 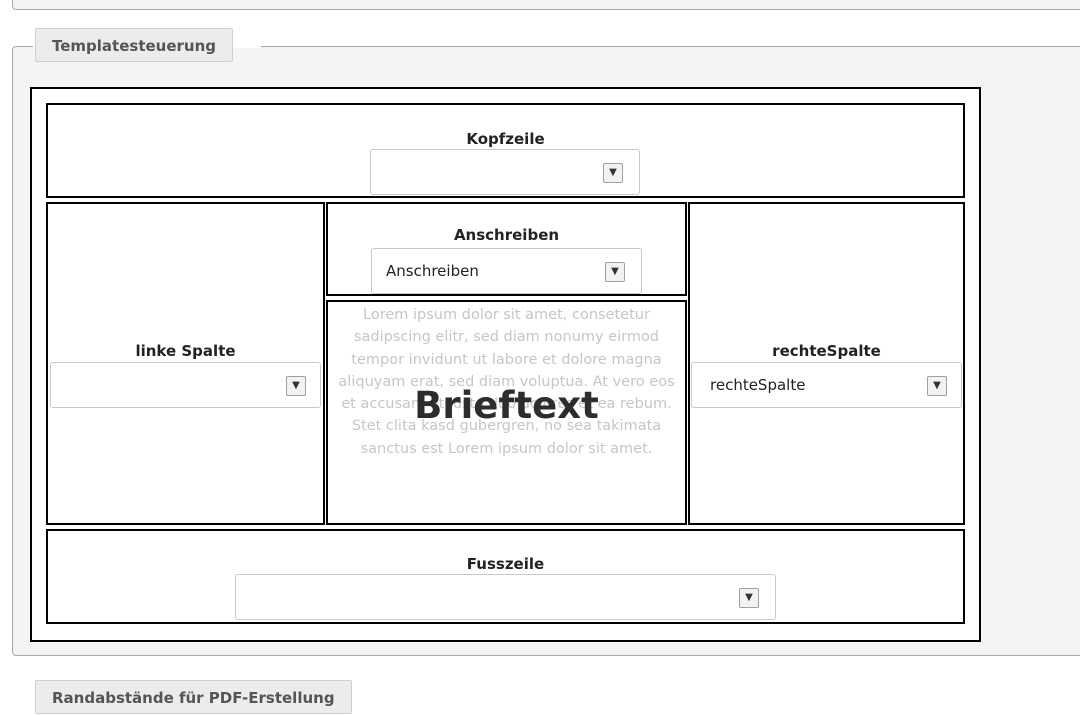 What do you see at coordinates (134, 45) in the screenshot?
I see `template-control-legend: Templatesteuerung` at bounding box center [134, 45].